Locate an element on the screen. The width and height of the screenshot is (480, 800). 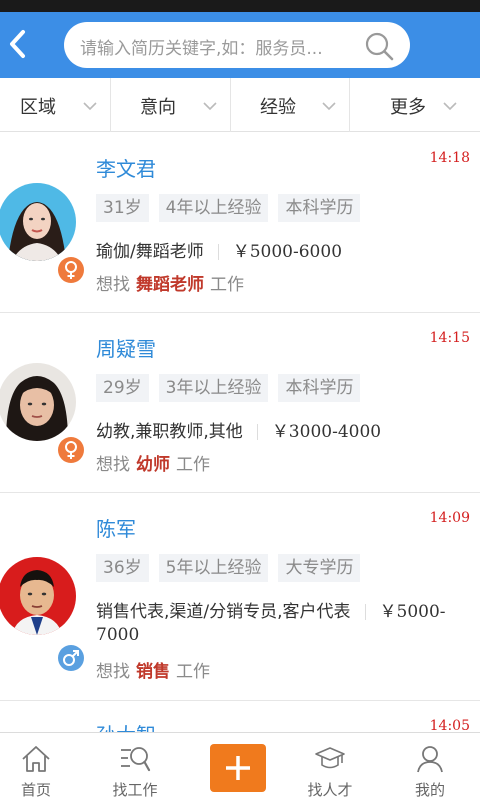
tab-find-job: 找工作 is located at coordinates (135, 766).